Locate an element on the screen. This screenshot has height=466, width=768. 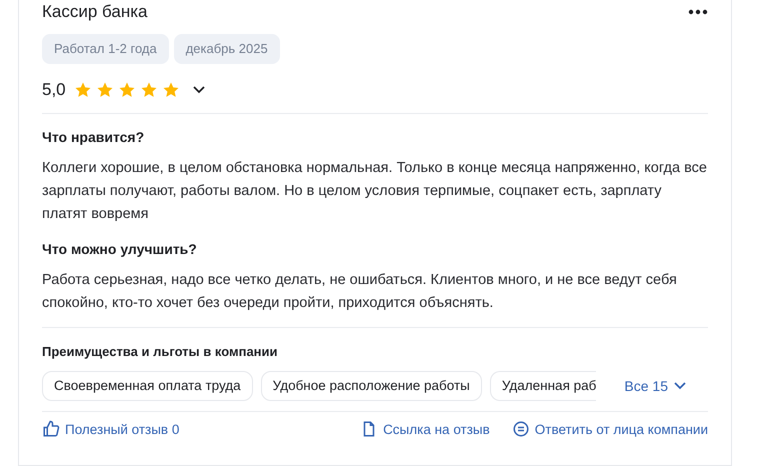
comment-icon is located at coordinates (521, 429).